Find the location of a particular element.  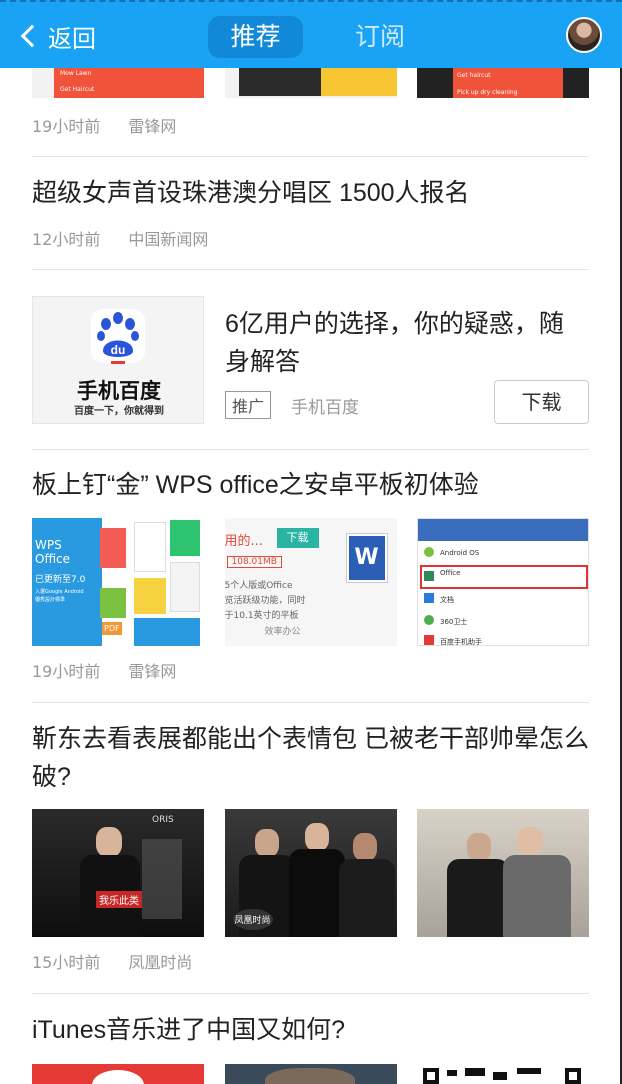

ad-title: 6亿用户的选择，你的疑惑，随身解答 is located at coordinates (405, 343).